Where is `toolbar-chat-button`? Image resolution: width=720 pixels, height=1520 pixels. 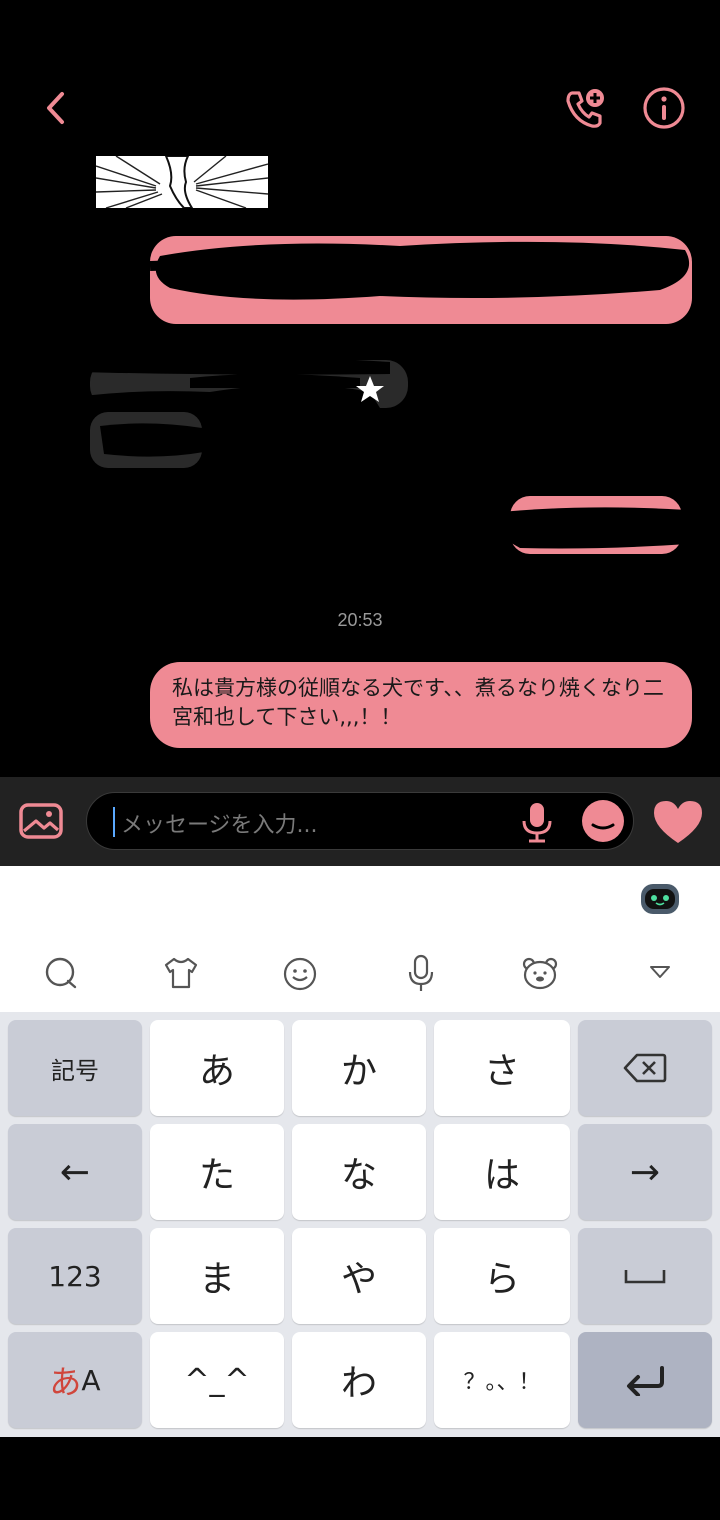
toolbar-chat-button is located at coordinates (61, 973).